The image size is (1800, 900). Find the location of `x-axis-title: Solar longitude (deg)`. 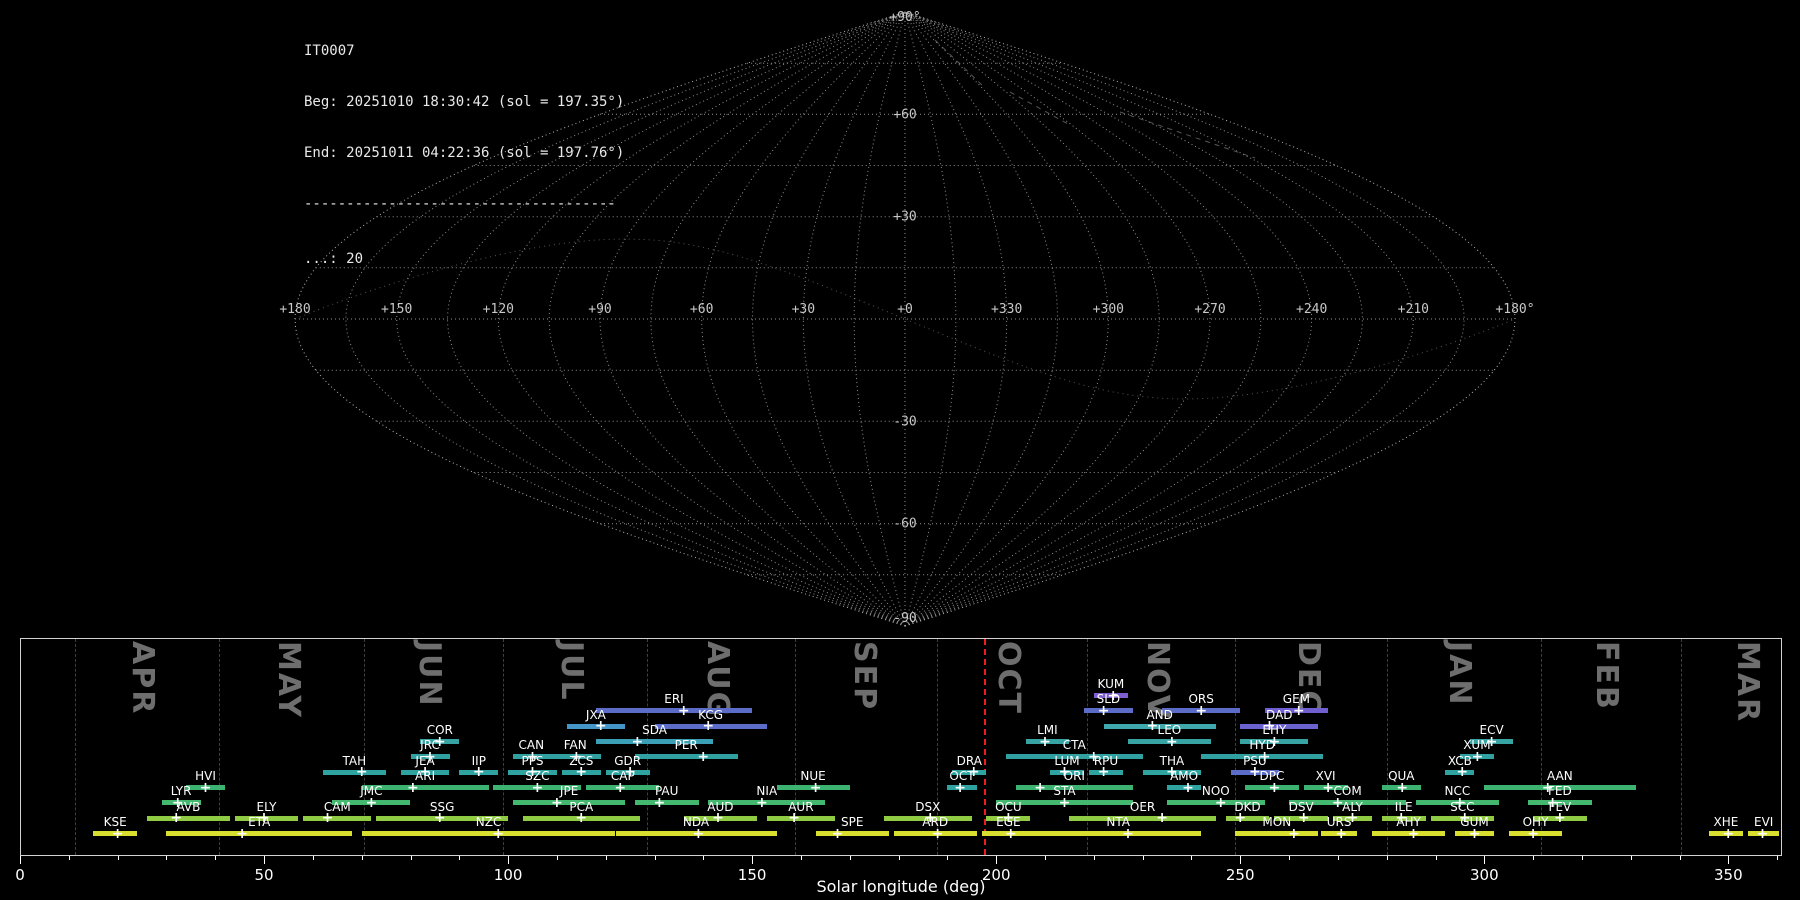

x-axis-title: Solar longitude (deg) is located at coordinates (901, 886).